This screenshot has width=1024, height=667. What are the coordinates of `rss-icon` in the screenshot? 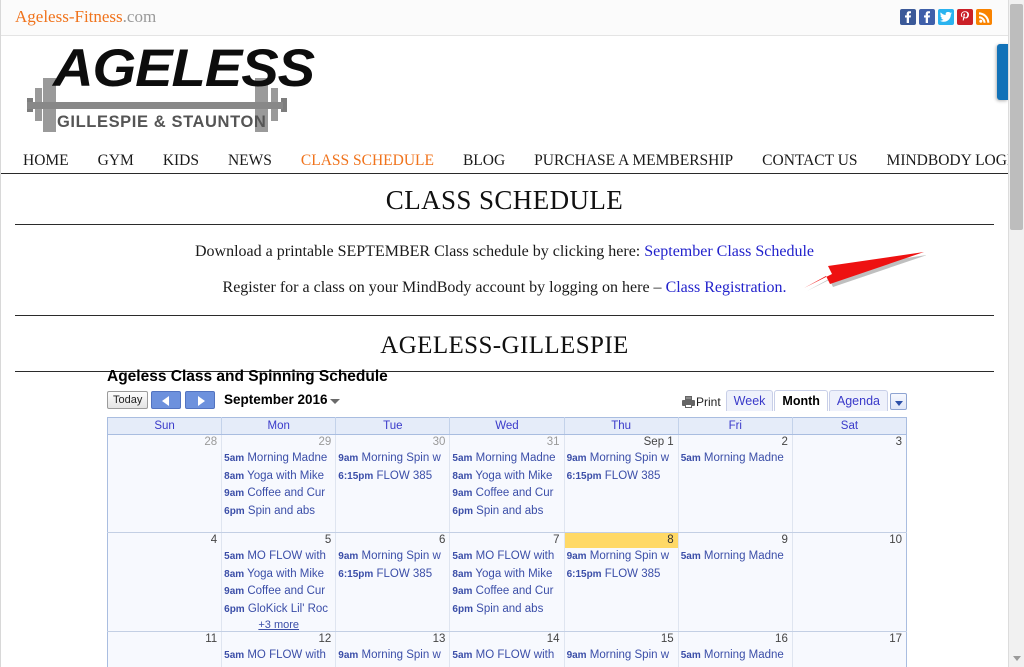 It's located at (984, 17).